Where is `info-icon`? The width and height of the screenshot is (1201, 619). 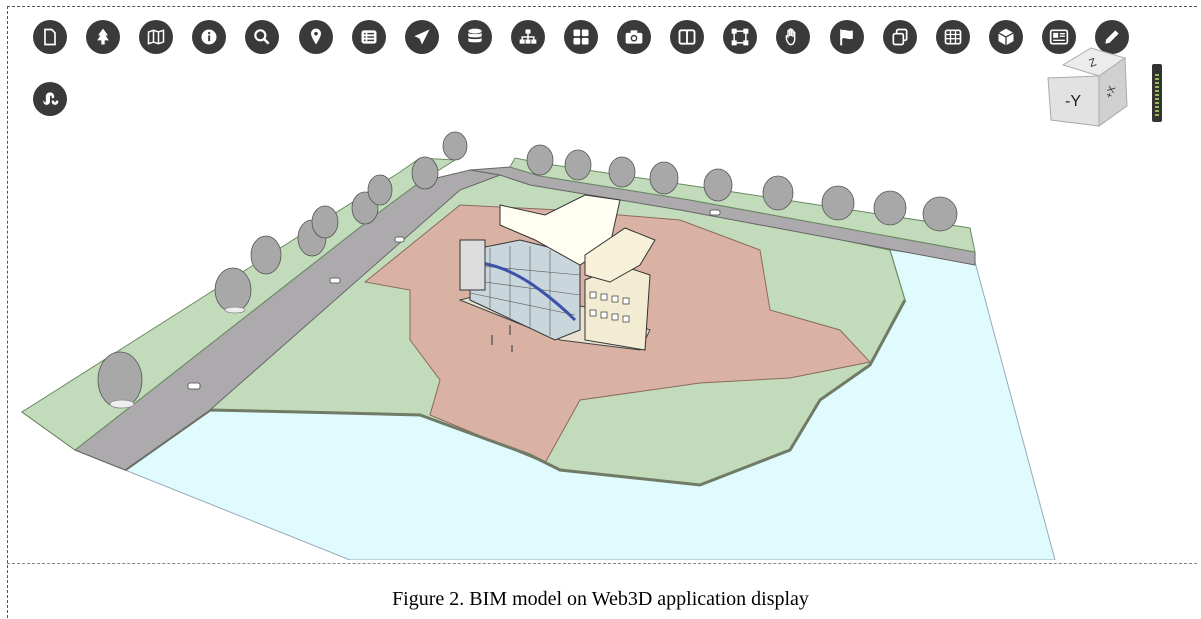
info-icon is located at coordinates (209, 37).